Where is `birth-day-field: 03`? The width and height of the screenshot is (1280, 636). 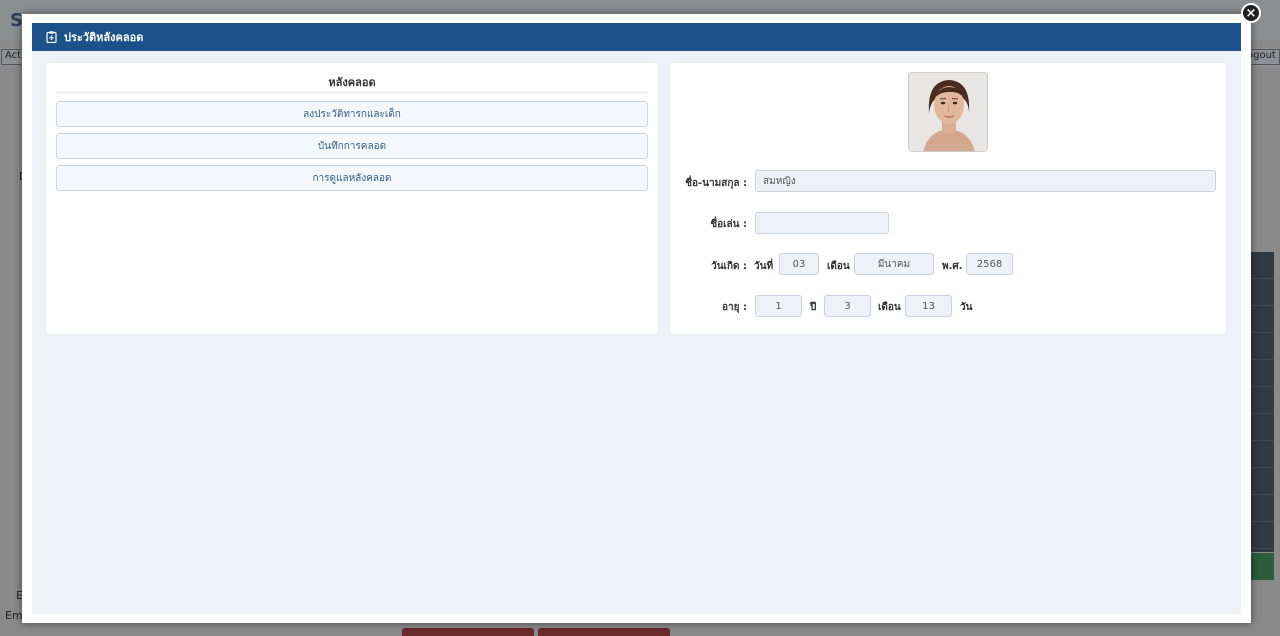 birth-day-field: 03 is located at coordinates (799, 264).